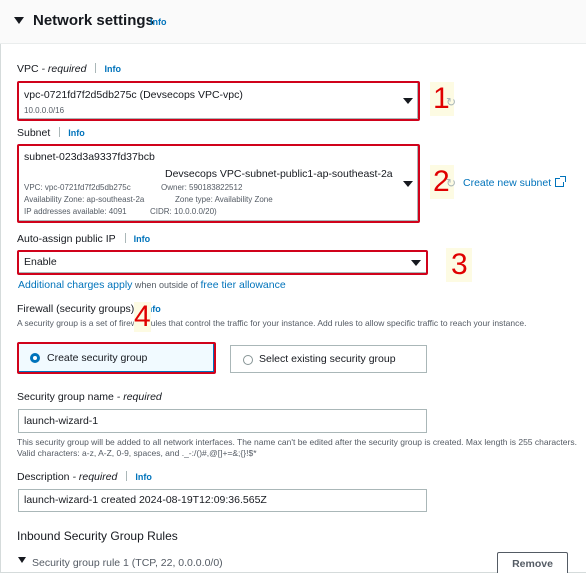  I want to click on inbound-rules-title: Inbound Security Group Rules, so click(97, 536).